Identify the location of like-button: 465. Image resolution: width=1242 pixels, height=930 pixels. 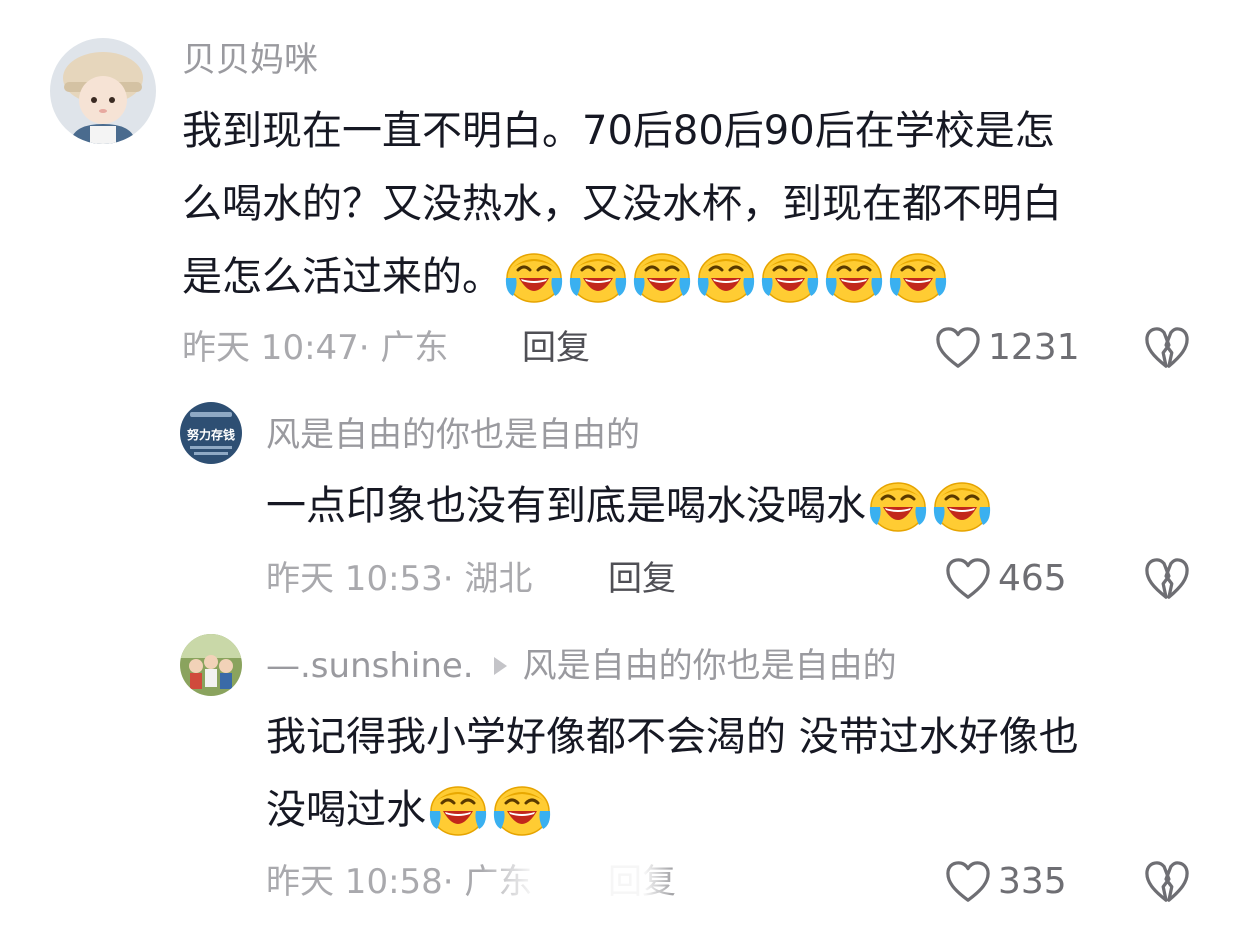
(1005, 579).